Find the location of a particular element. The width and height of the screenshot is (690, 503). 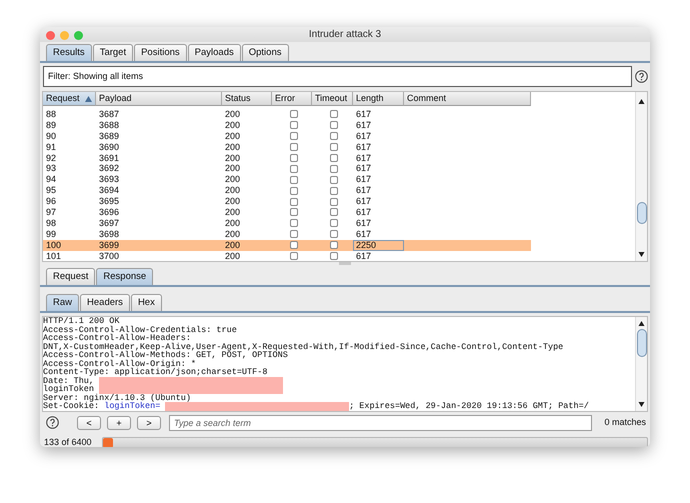

add-button: + is located at coordinates (119, 423).